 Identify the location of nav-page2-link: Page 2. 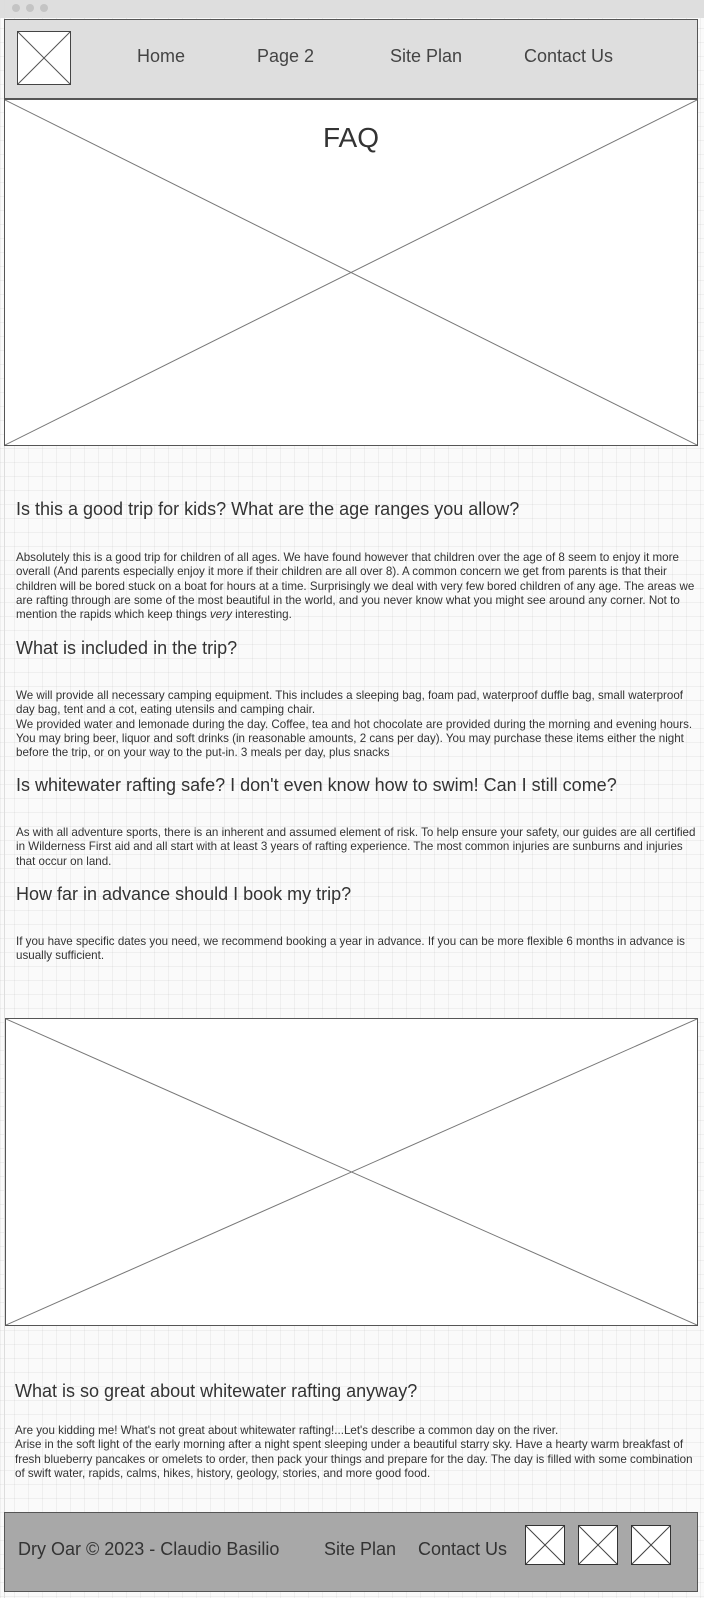
(285, 56).